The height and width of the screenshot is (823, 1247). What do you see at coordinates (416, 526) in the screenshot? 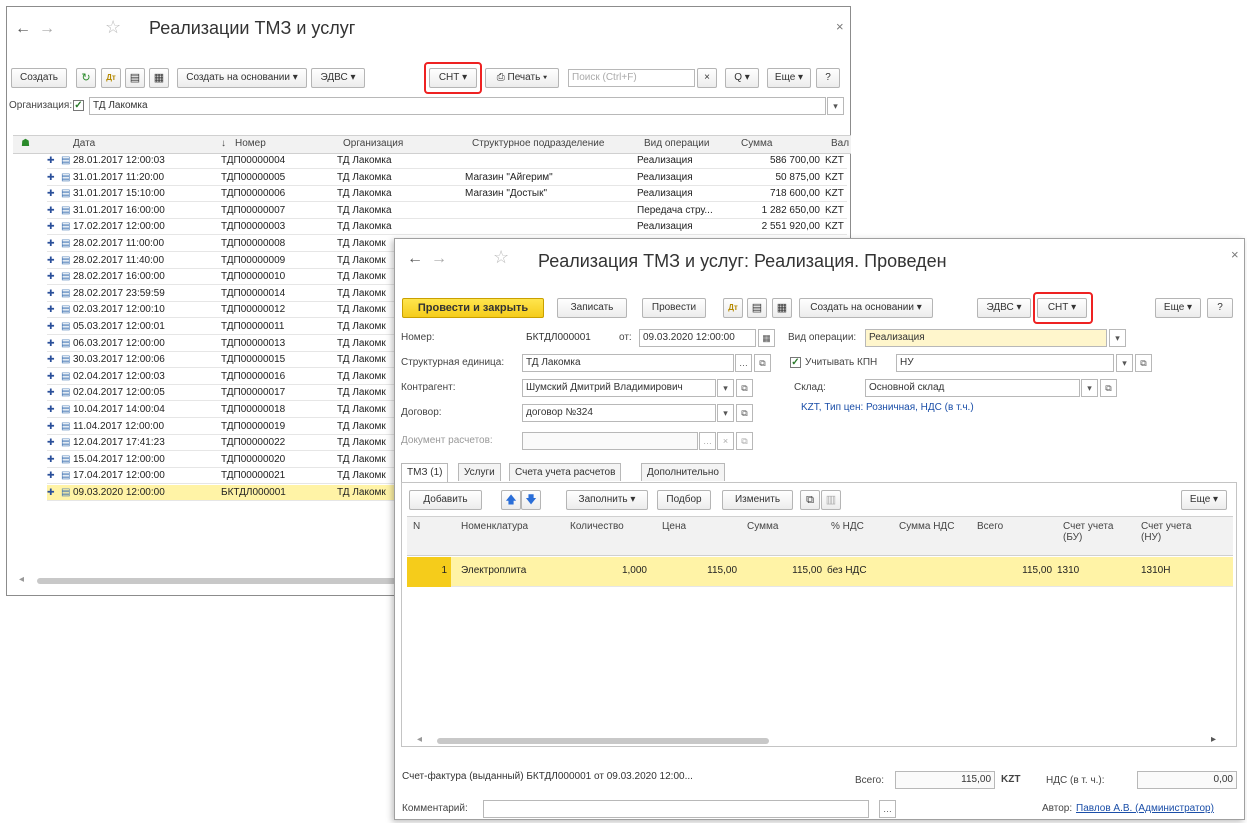
I see `gcol-n: N` at bounding box center [416, 526].